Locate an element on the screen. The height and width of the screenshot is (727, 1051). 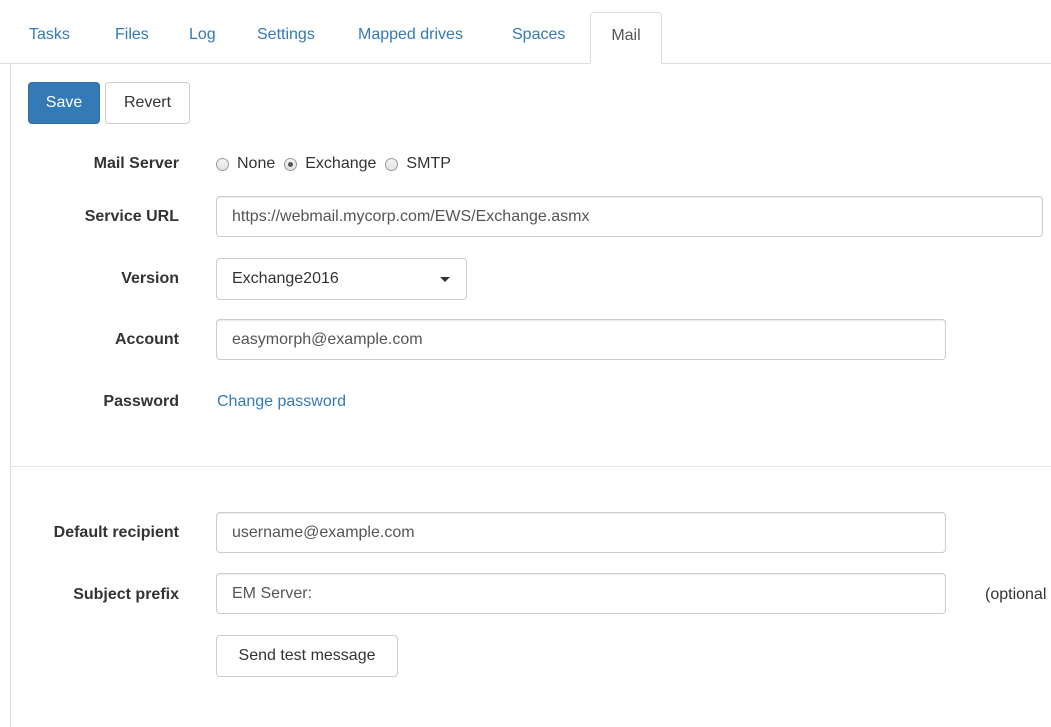
panel-border is located at coordinates (10, 395).